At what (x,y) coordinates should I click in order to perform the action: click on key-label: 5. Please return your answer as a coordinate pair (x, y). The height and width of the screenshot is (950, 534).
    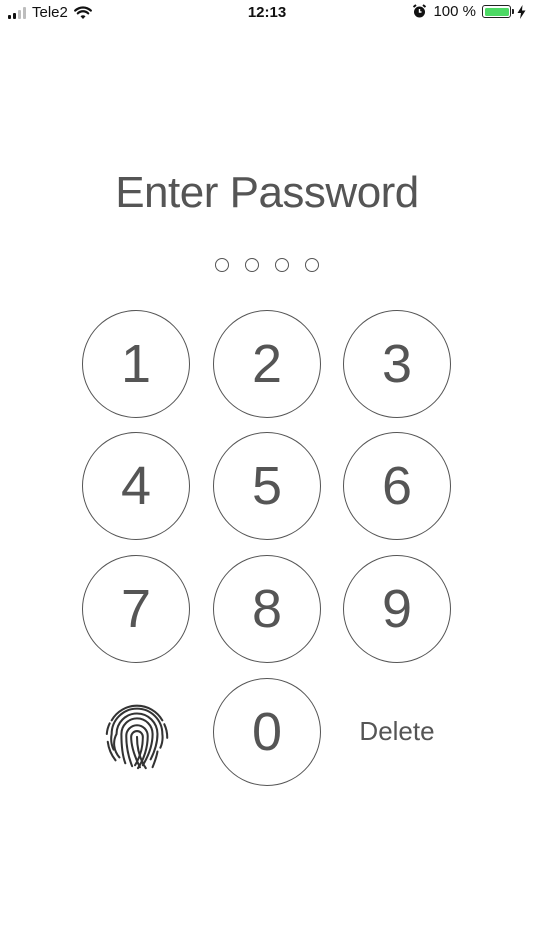
    Looking at the image, I should click on (267, 486).